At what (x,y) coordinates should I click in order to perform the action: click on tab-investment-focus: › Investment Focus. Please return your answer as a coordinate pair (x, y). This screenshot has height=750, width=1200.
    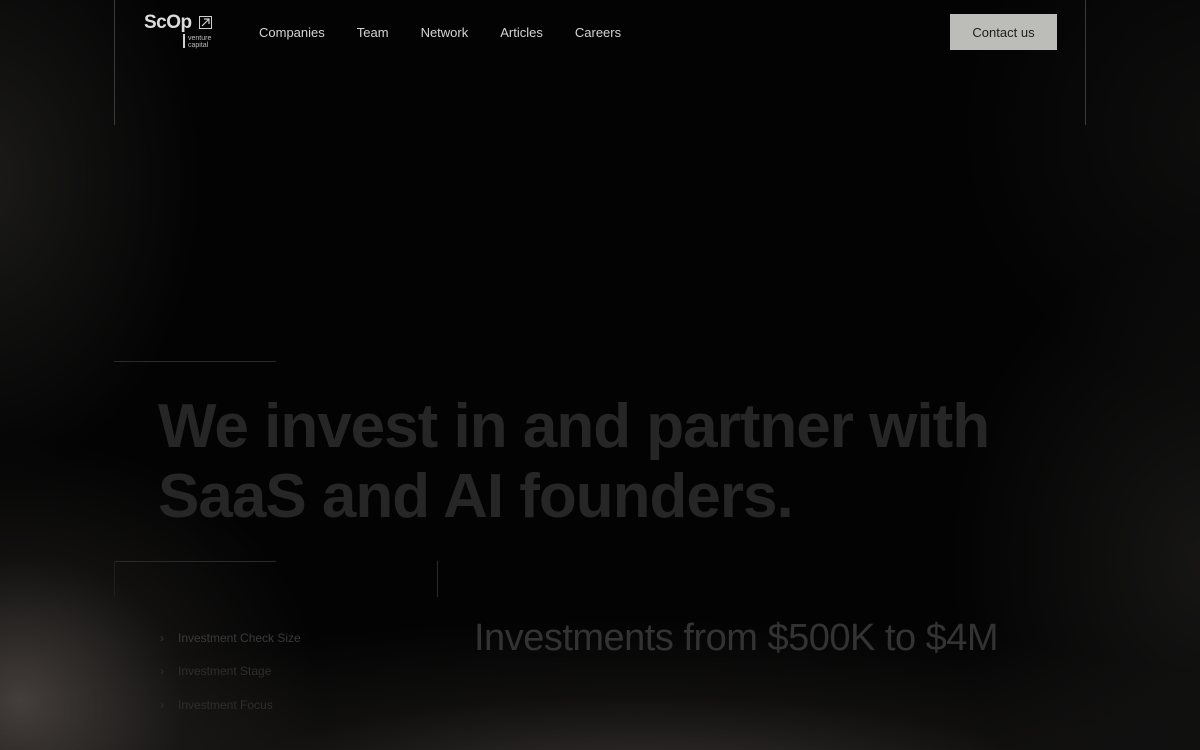
    Looking at the image, I should click on (230, 705).